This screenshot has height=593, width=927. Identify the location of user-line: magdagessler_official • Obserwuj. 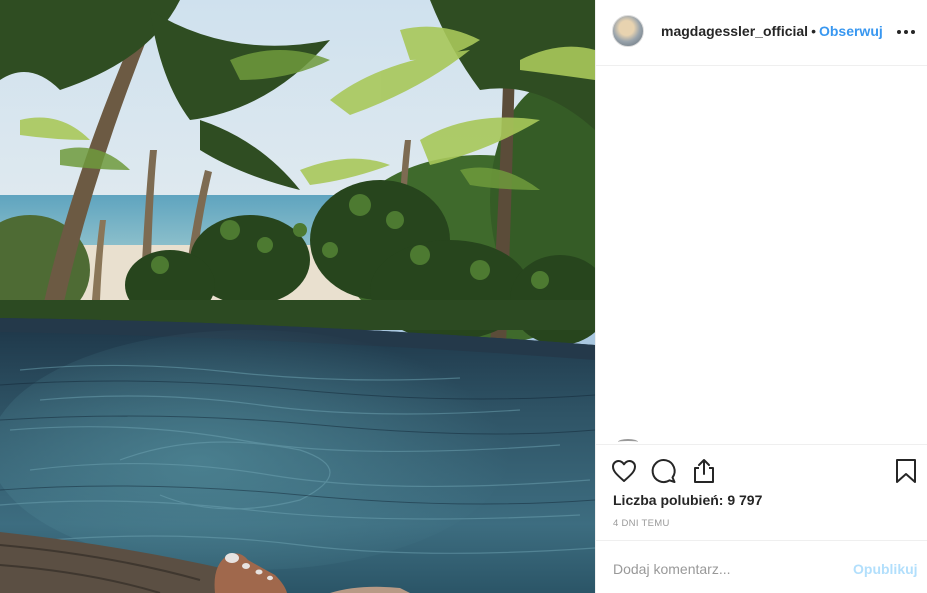
(772, 31).